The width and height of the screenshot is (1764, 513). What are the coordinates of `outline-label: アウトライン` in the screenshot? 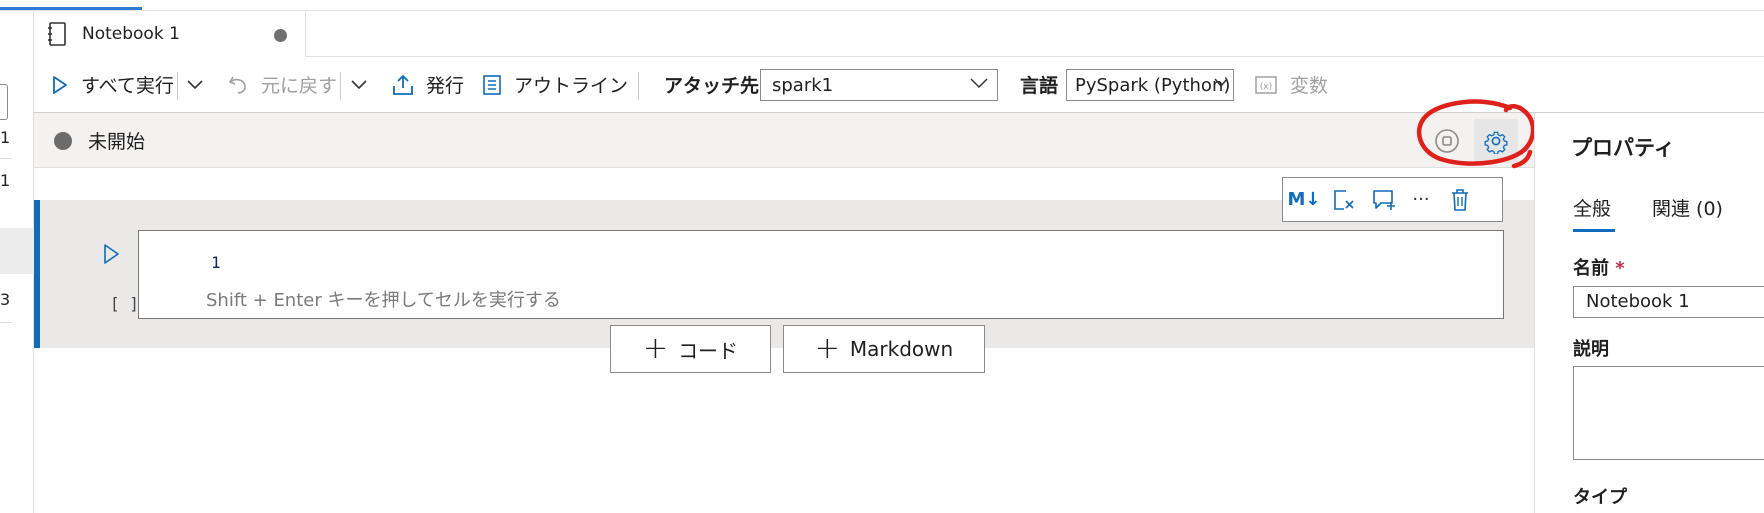 It's located at (571, 86).